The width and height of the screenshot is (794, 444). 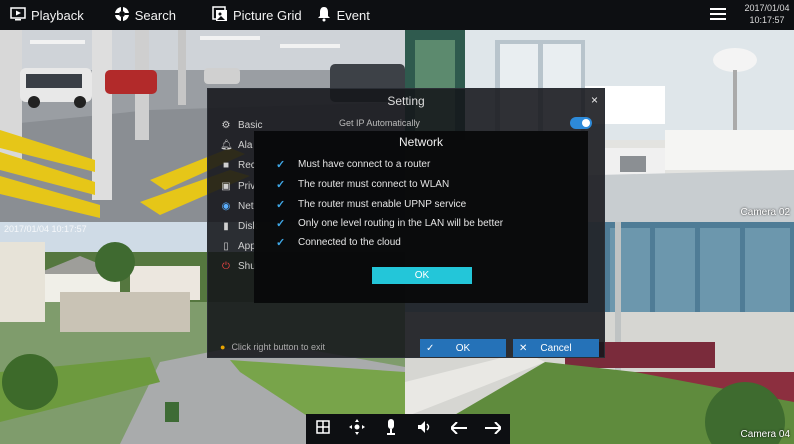 I want to click on disk-icon: ▮, so click(x=226, y=226).